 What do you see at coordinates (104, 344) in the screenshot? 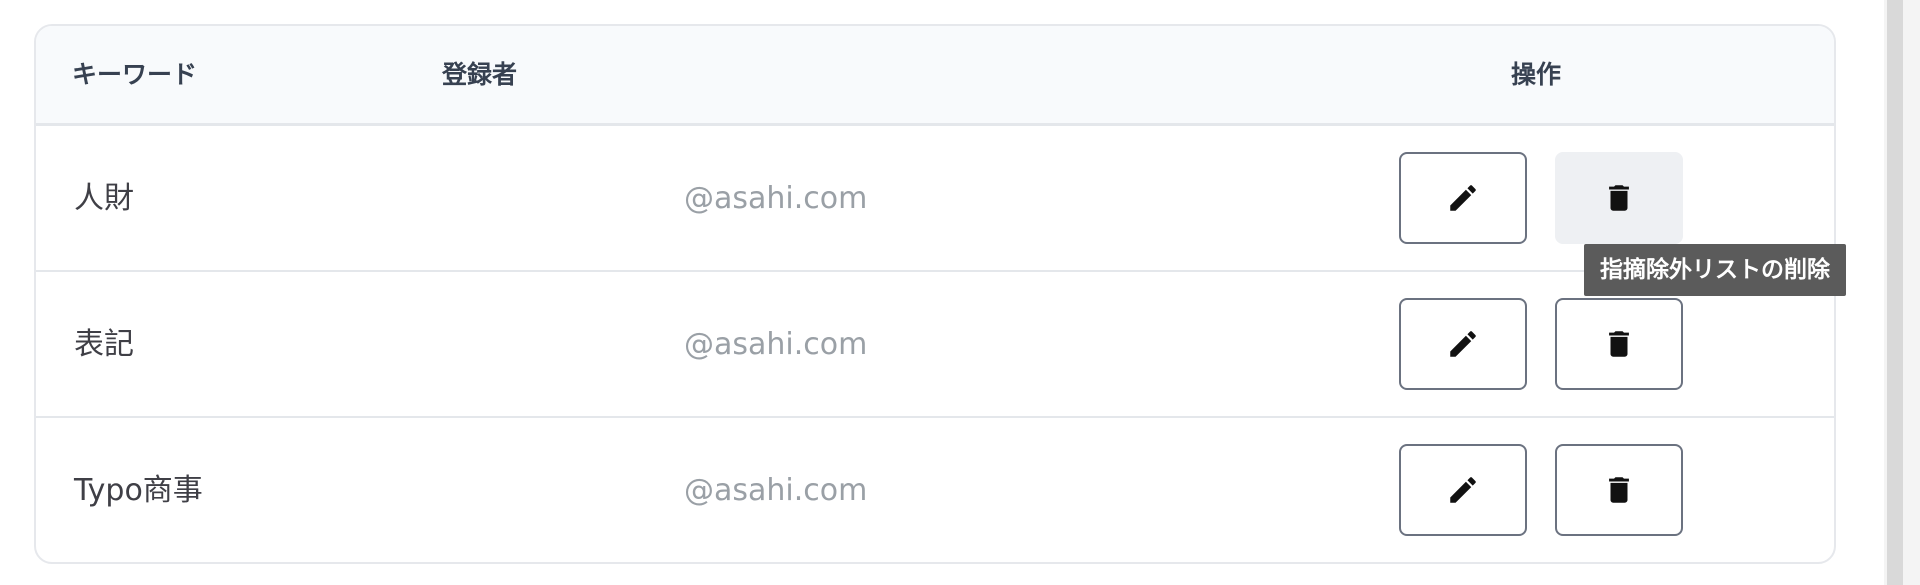
I see `keyword-cell: 表記` at bounding box center [104, 344].